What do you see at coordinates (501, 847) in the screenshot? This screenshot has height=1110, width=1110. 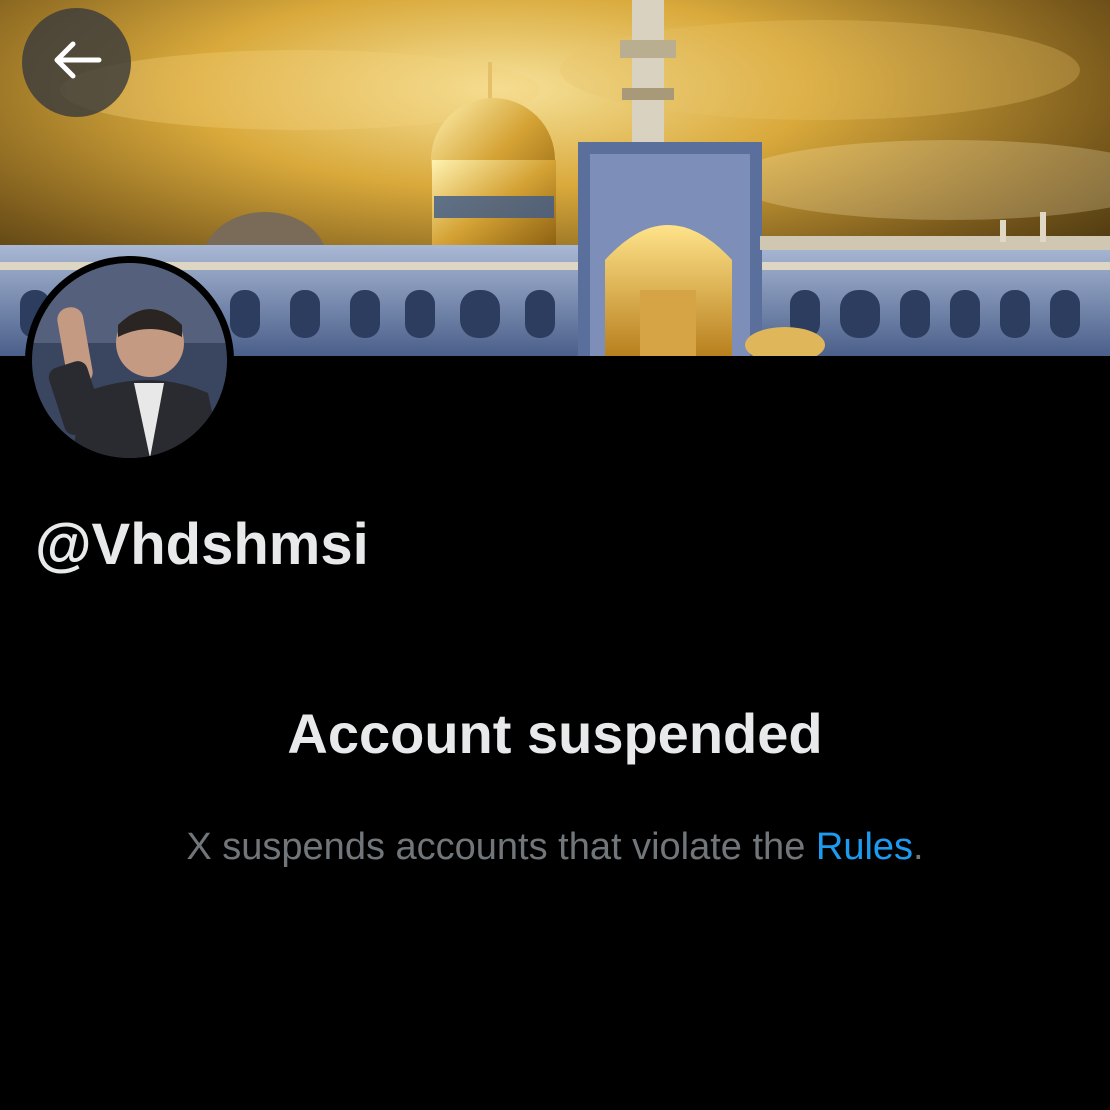 I see `description-prefix: X suspends accounts that violate the` at bounding box center [501, 847].